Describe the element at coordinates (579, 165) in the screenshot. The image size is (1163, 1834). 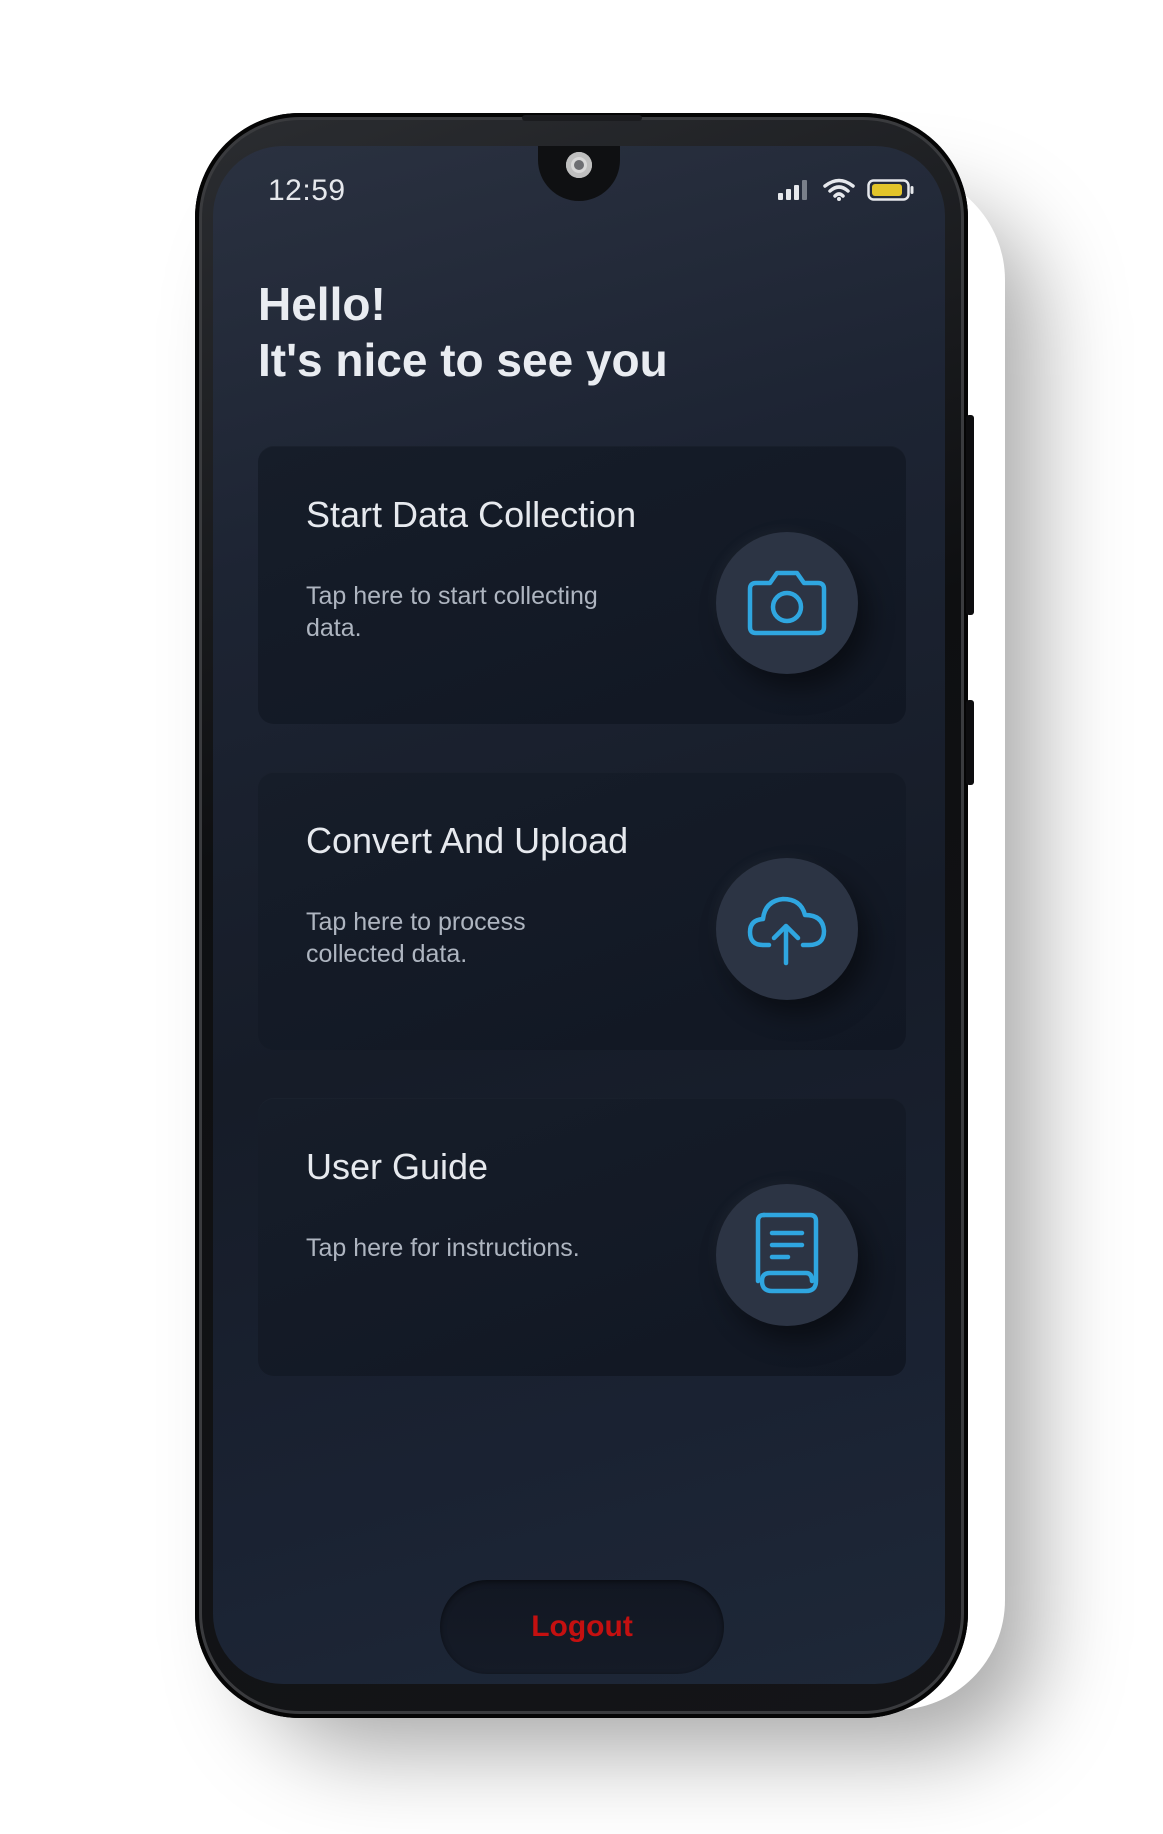
I see `front-camera` at that location.